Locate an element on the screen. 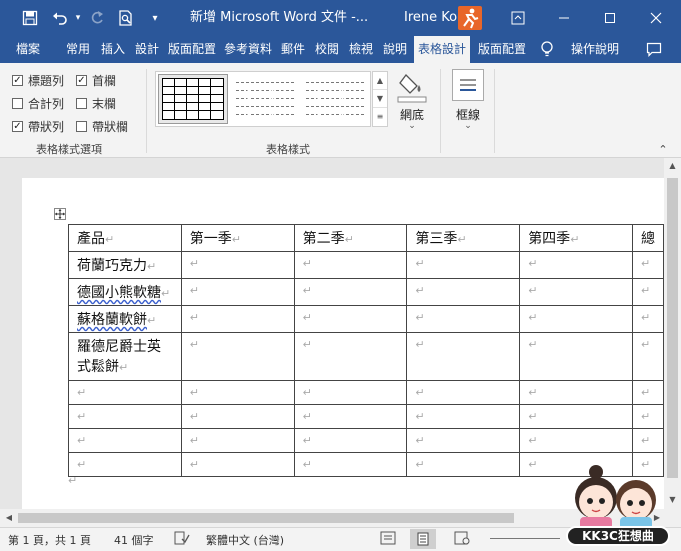 The height and width of the screenshot is (551, 681). undo-icon is located at coordinates (60, 18).